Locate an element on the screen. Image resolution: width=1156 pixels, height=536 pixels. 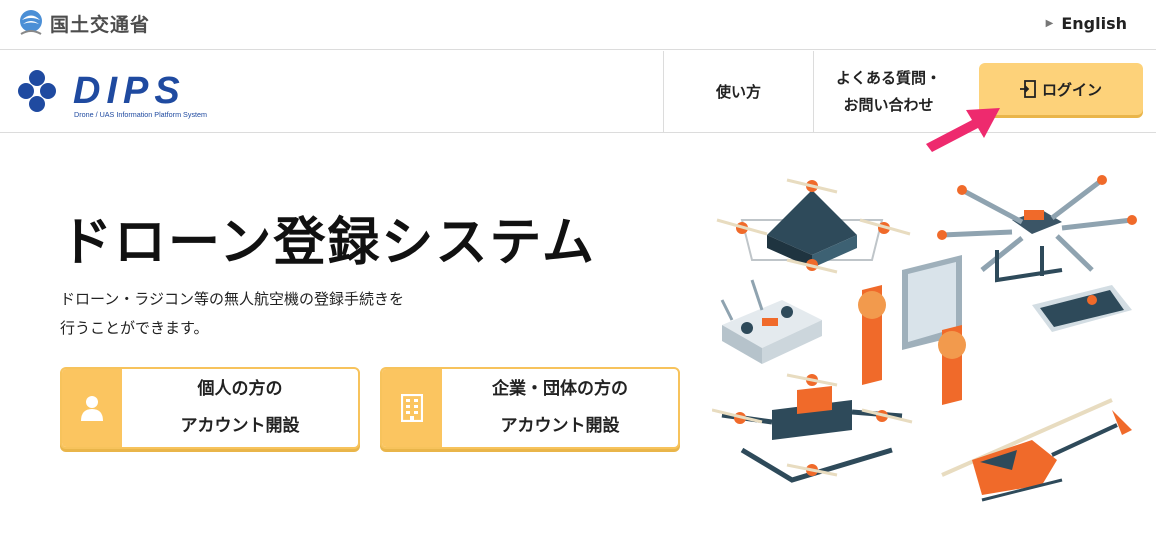
corporate-label-line1: 企業・団体の方の is located at coordinates (560, 389).